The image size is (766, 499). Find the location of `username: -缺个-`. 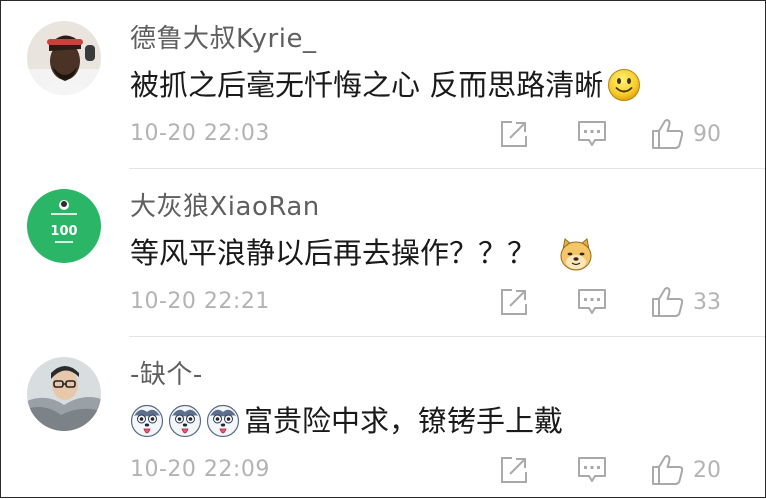

username: -缺个- is located at coordinates (166, 375).